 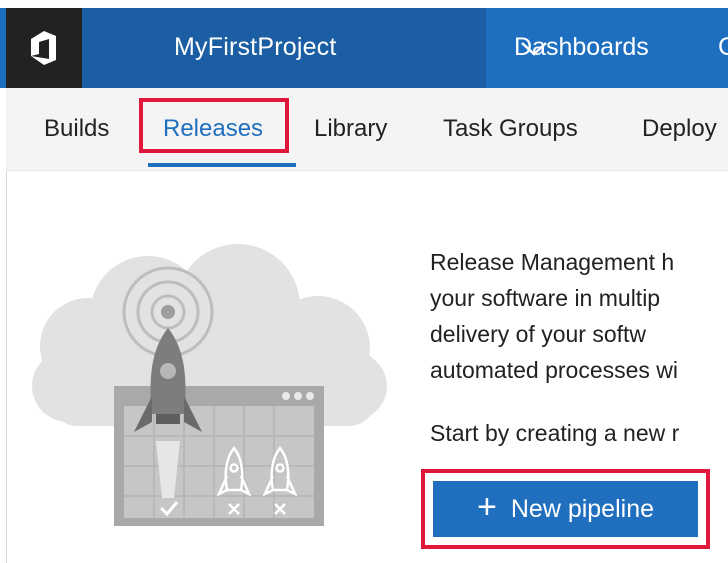 I want to click on description-line: delivery of your softw, so click(x=538, y=334).